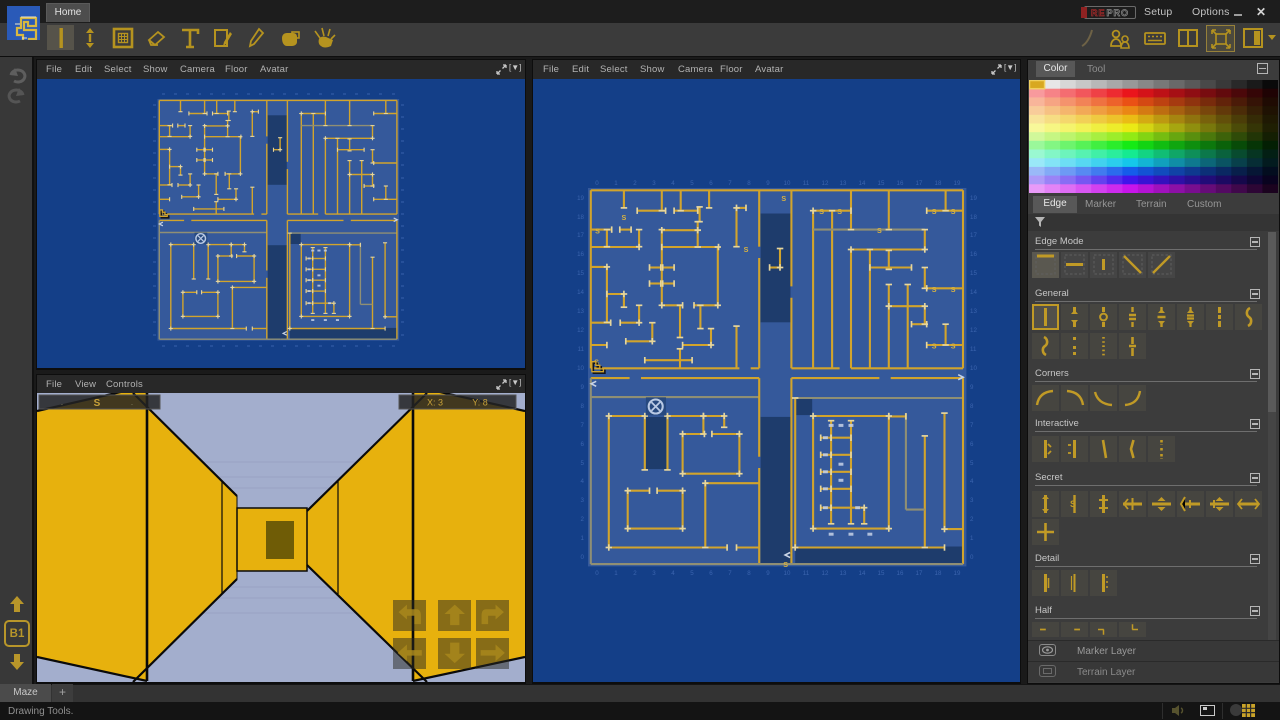 The image size is (1280, 720). I want to click on svg-text: X: 3, so click(435, 403).